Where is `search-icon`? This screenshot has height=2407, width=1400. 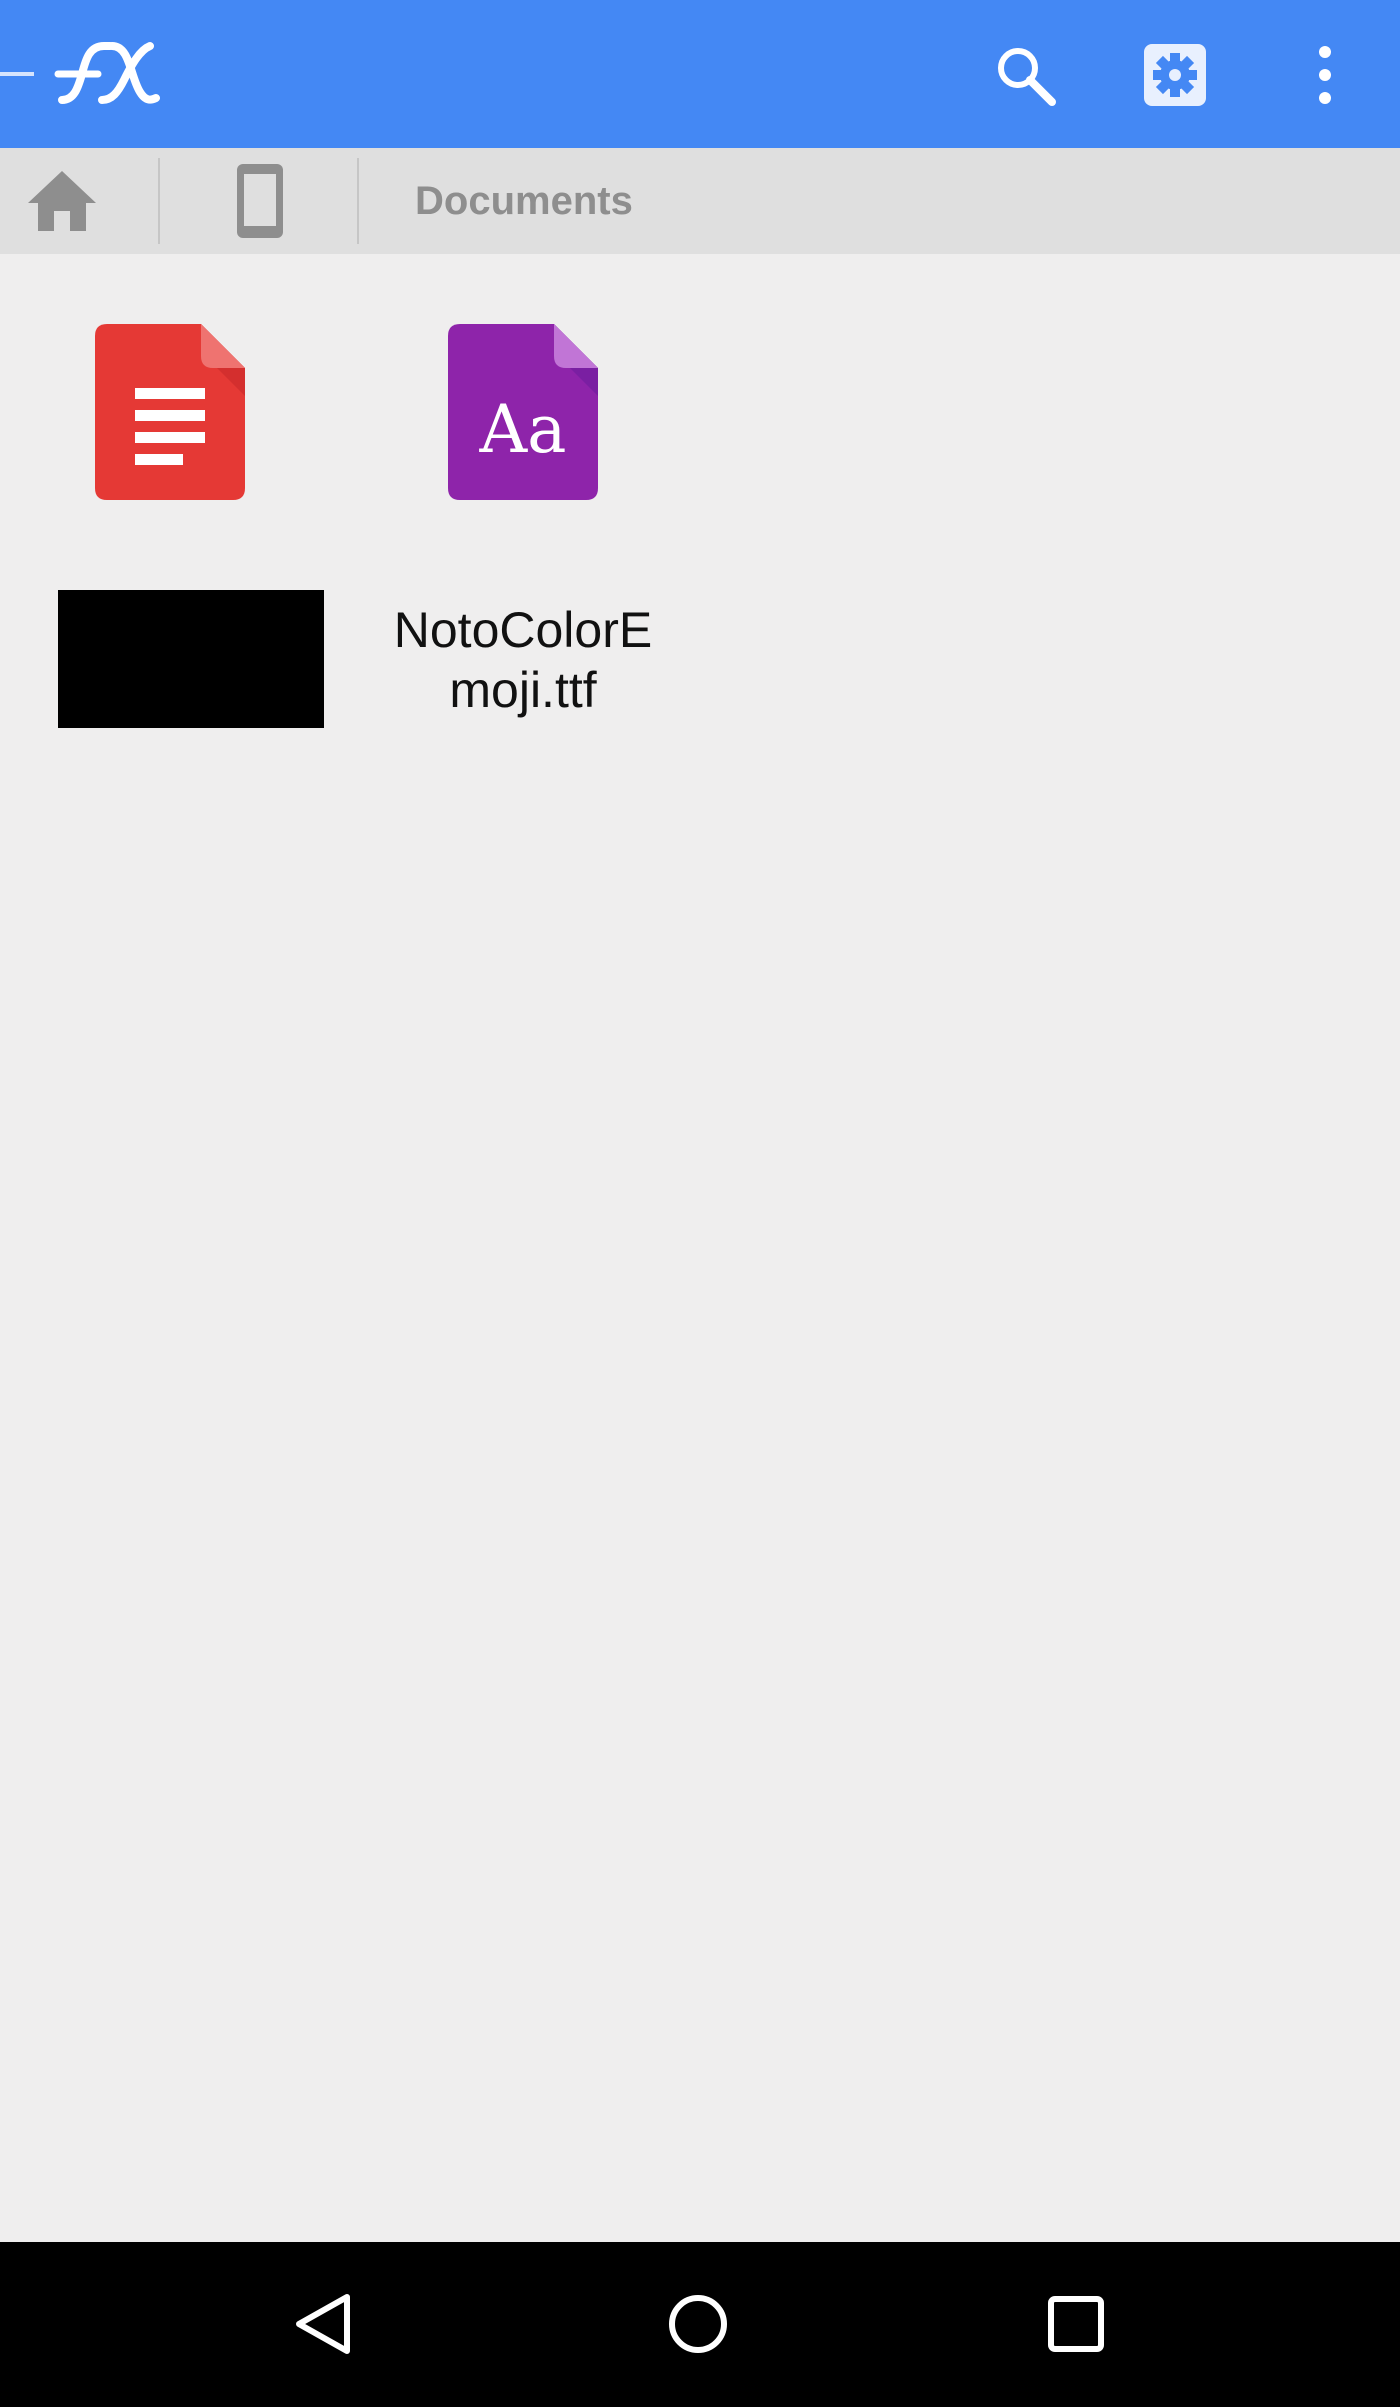 search-icon is located at coordinates (1027, 77).